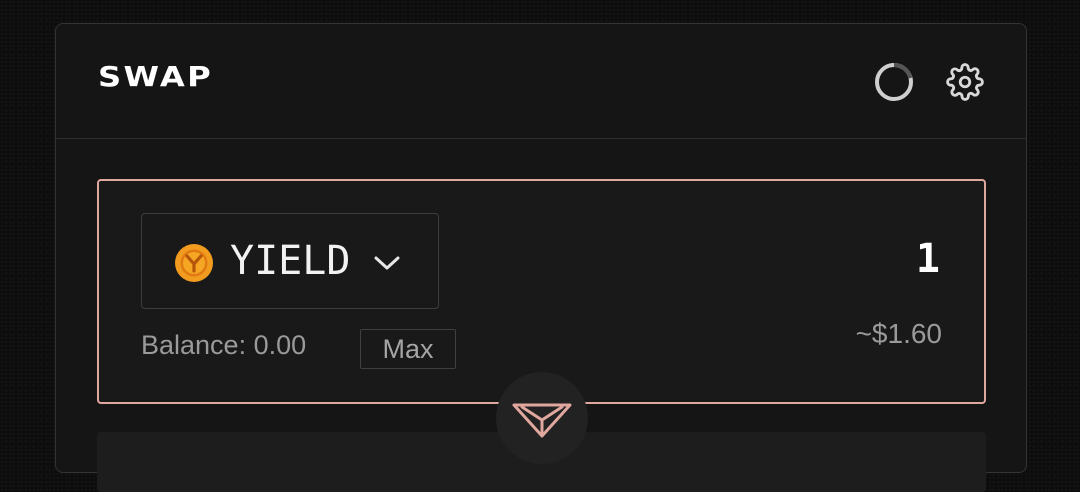  I want to click on gear-icon, so click(965, 82).